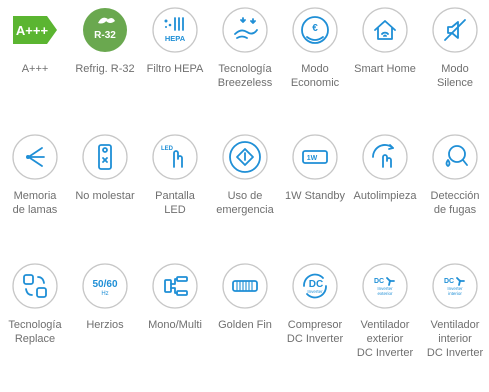  Describe the element at coordinates (35, 203) in the screenshot. I see `feature-label: Memoria de lamas` at that location.